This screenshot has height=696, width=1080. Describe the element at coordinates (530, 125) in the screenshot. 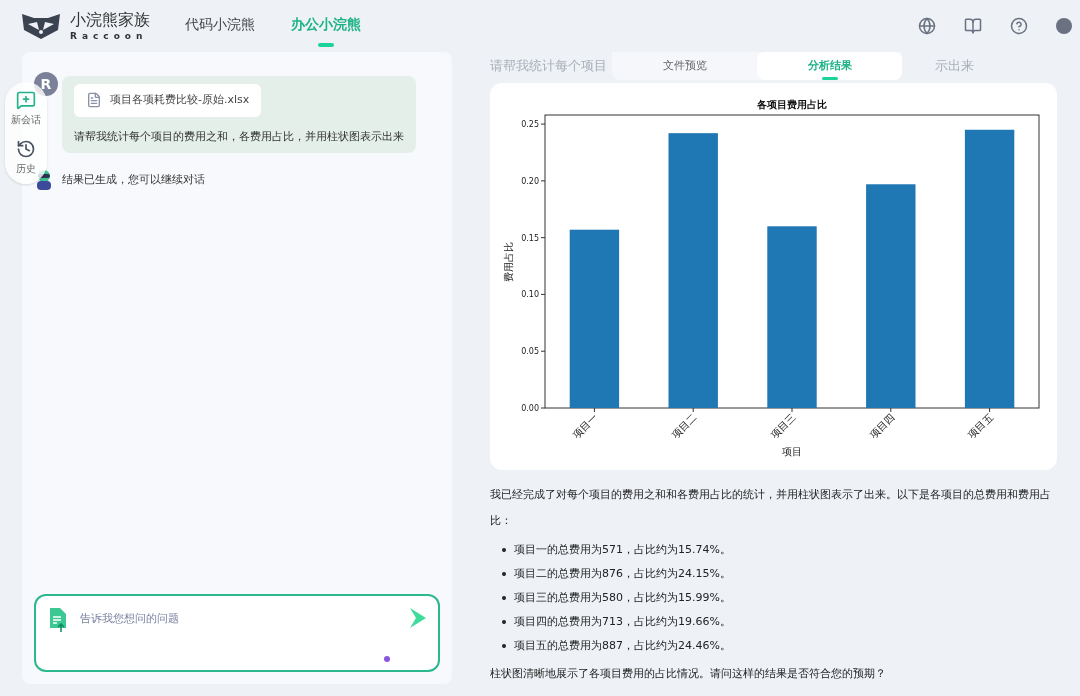

I see `y-tick-label: 0.25` at that location.